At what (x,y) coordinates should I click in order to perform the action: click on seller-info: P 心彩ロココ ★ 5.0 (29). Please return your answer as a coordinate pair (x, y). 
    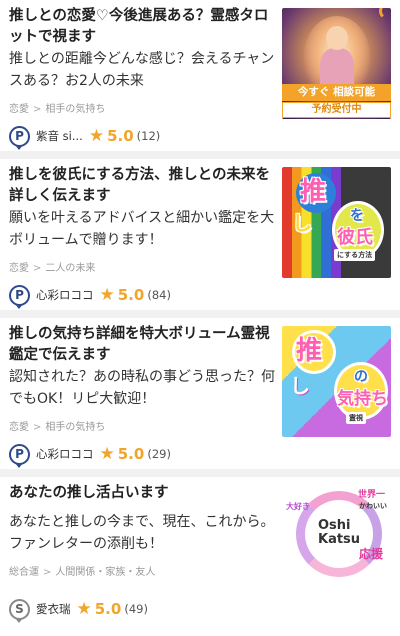
    Looking at the image, I should click on (90, 455).